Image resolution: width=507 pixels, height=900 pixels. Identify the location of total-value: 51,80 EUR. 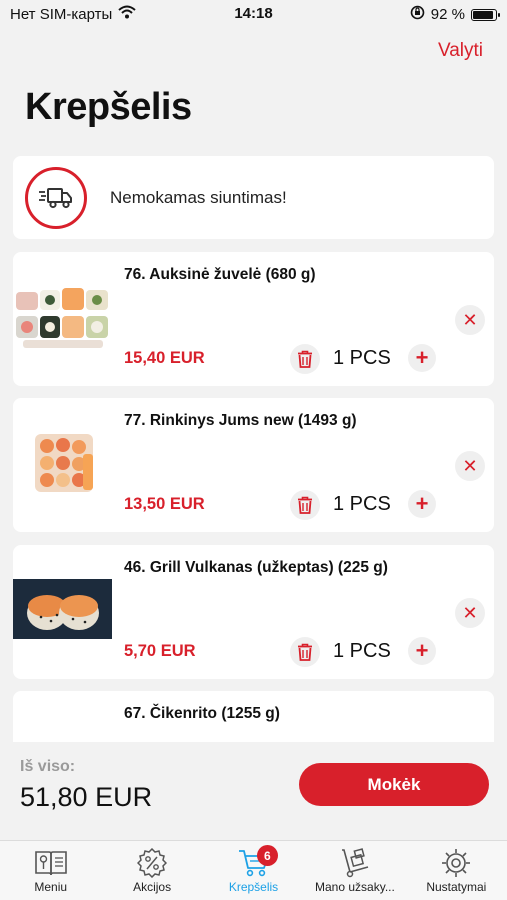
(86, 797).